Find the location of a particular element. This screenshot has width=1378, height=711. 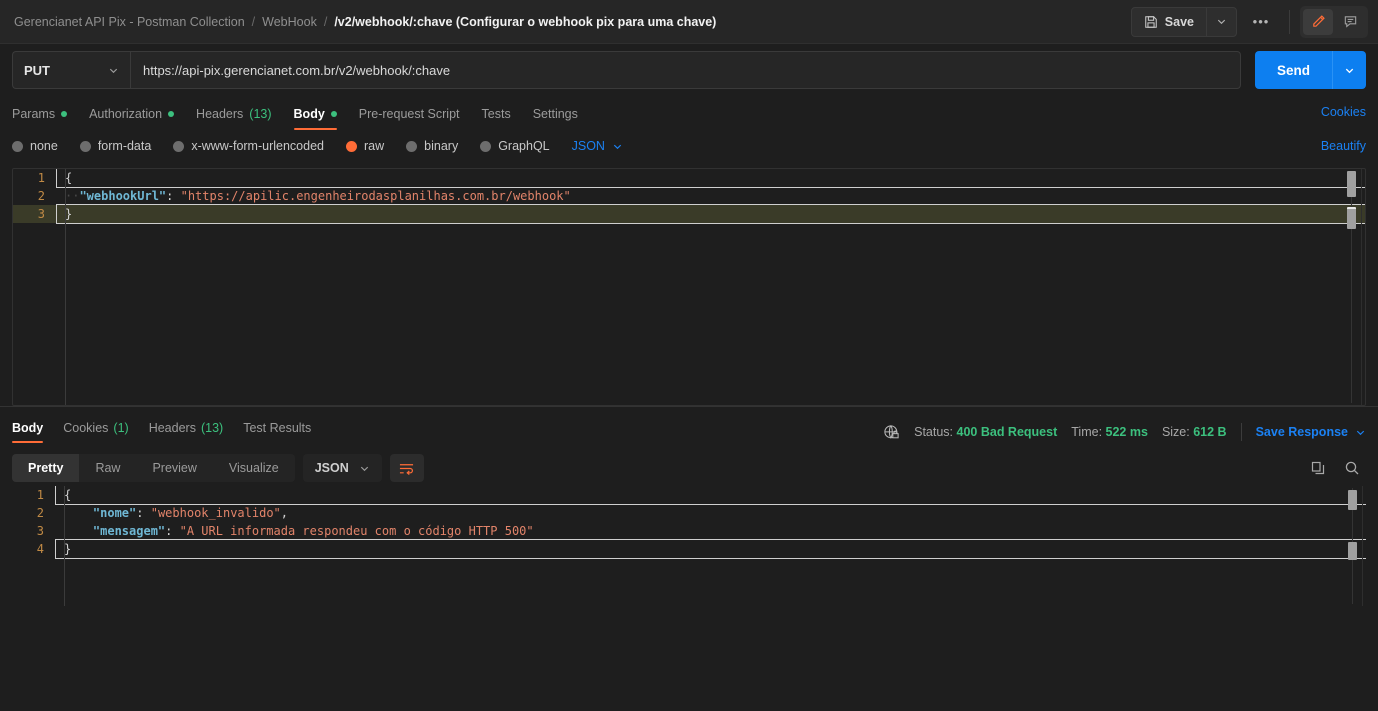

word-wrap-button is located at coordinates (406, 468).